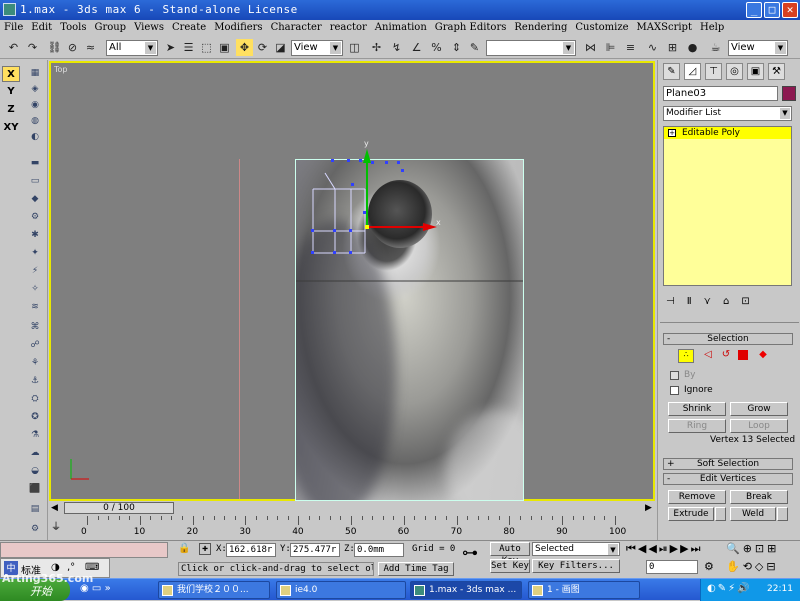 The image size is (800, 601). I want to click on tool-icon-6: ▬, so click(35, 163).